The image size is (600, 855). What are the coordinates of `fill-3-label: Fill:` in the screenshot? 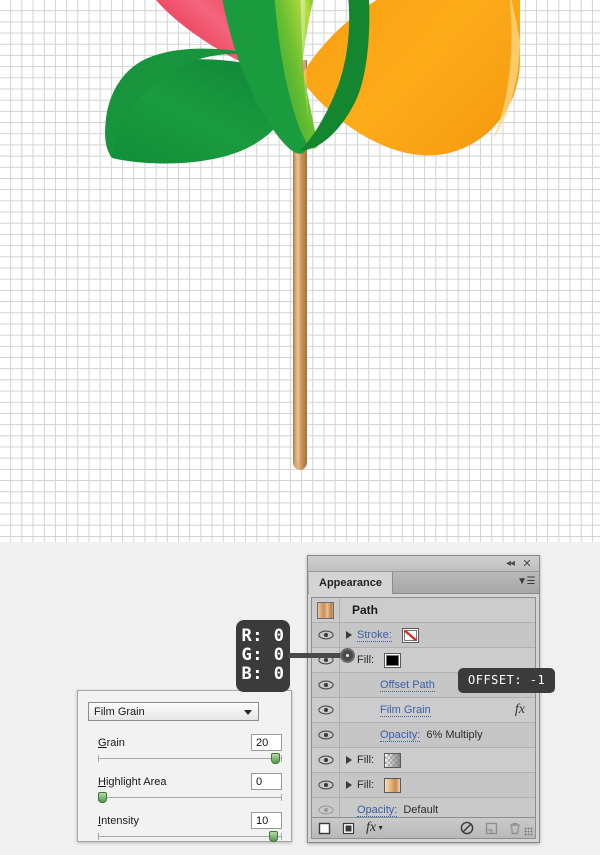 It's located at (366, 785).